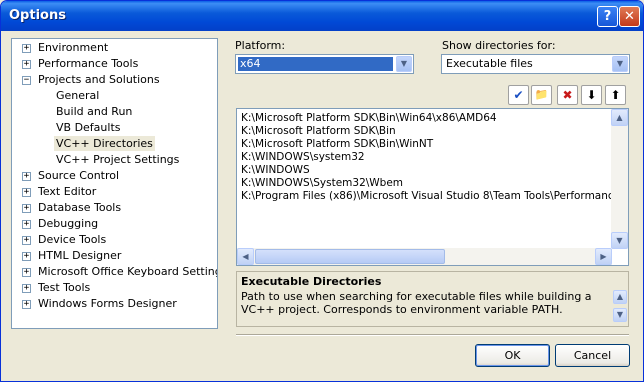 The height and width of the screenshot is (382, 644). I want to click on tree-item-label: Windows Forms Designer, so click(107, 303).